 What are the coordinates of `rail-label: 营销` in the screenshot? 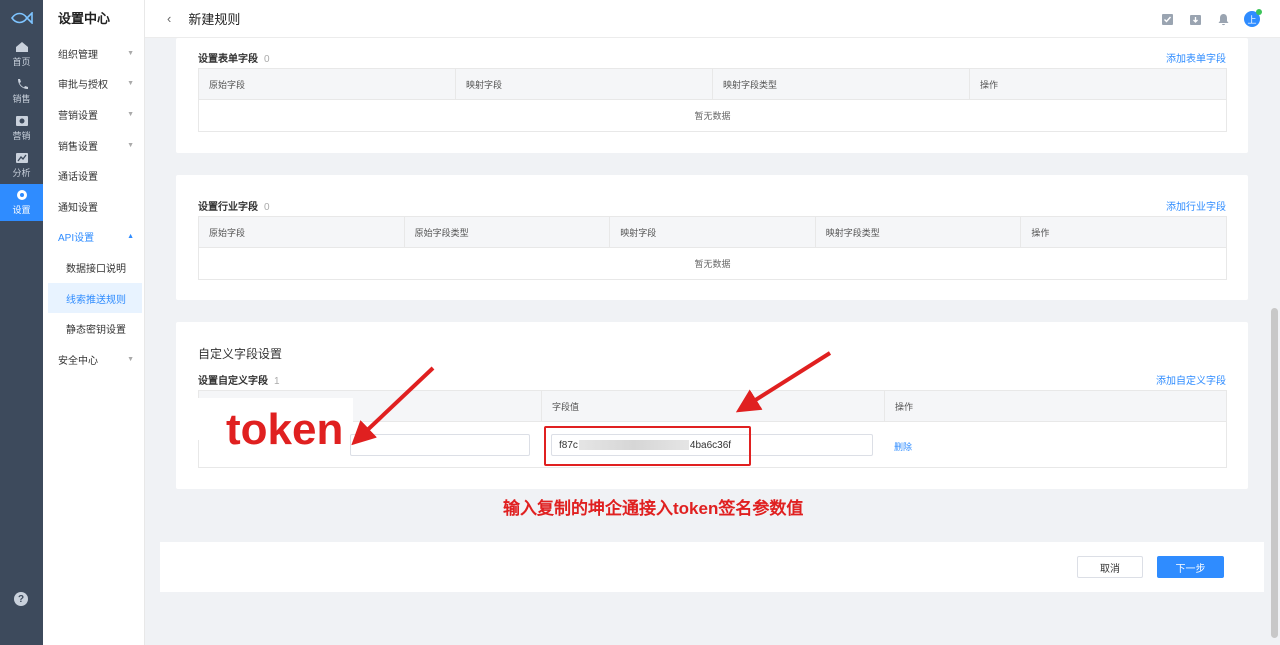 It's located at (21, 136).